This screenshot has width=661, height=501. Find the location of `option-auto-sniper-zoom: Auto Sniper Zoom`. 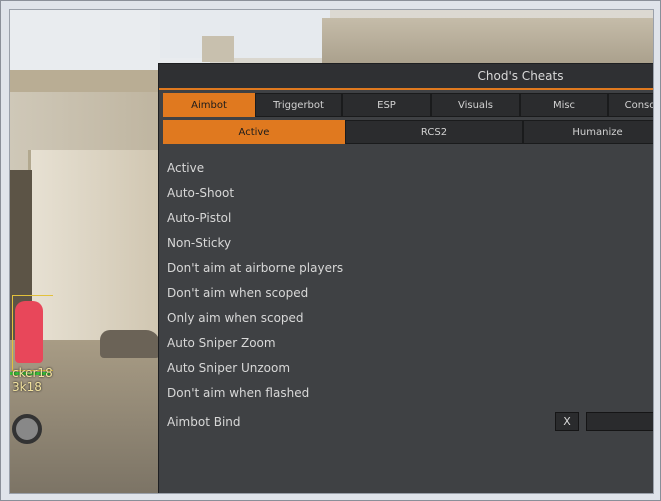

option-auto-sniper-zoom: Auto Sniper Zoom is located at coordinates (255, 343).